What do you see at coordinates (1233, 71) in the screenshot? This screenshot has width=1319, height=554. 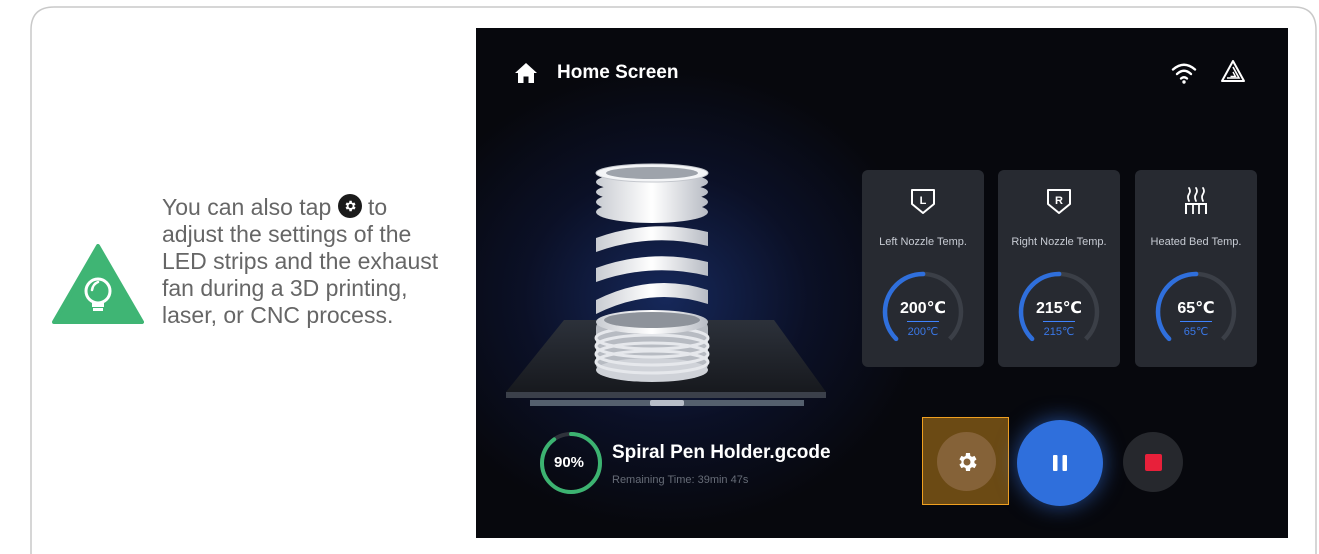 I see `logo-icon` at bounding box center [1233, 71].